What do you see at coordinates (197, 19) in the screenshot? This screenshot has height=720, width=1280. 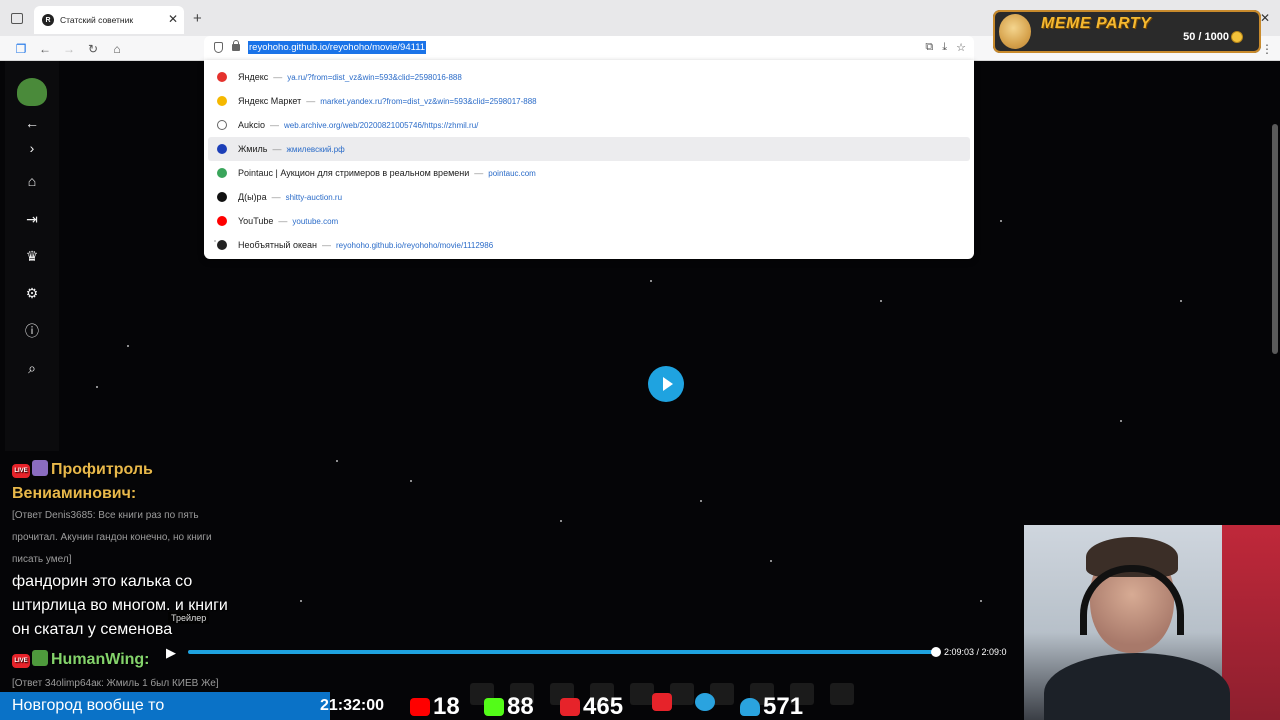 I see `new-tab-button: +` at bounding box center [197, 19].